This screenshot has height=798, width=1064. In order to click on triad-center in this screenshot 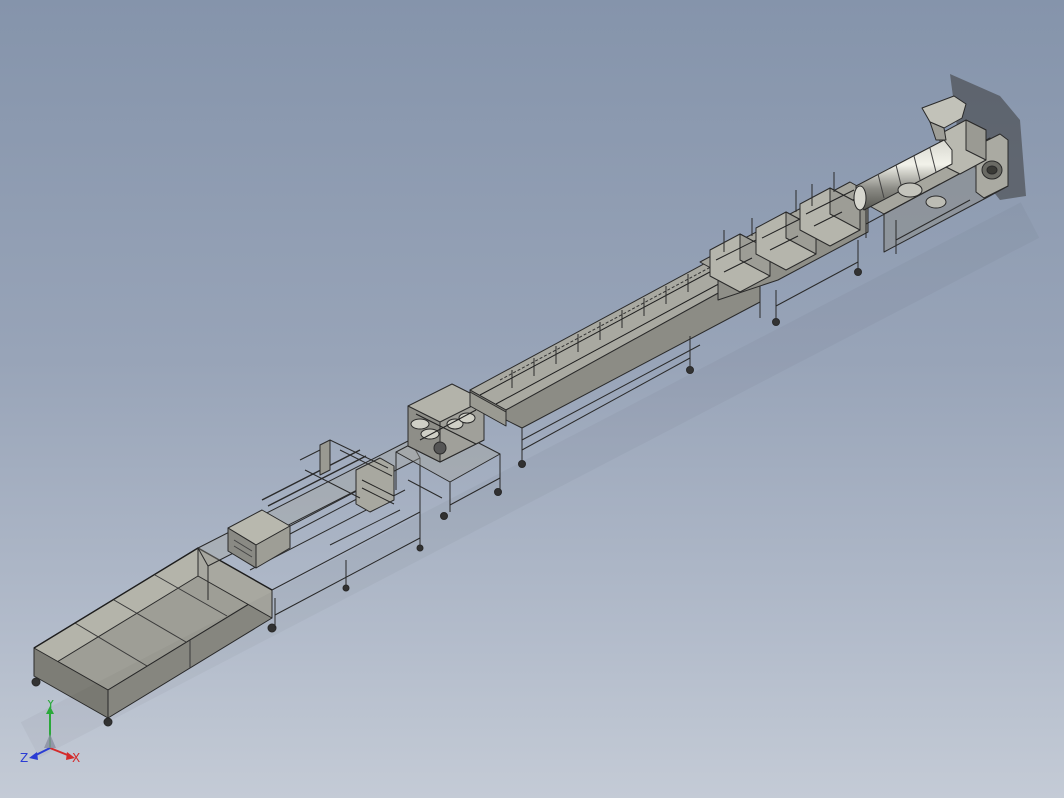, I will do `click(50, 741)`.